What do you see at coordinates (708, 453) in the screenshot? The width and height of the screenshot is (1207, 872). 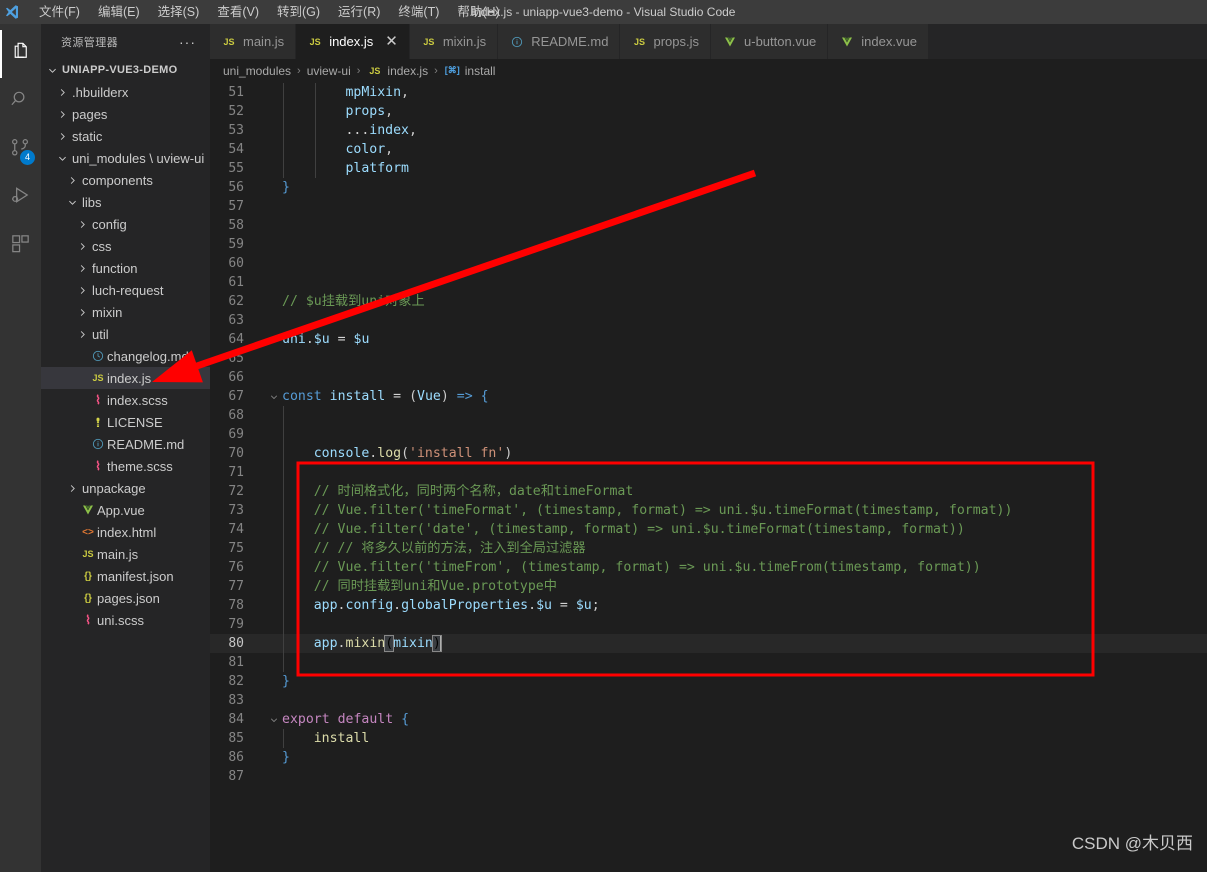 I see `code-line: 70 console.log('install fn')` at bounding box center [708, 453].